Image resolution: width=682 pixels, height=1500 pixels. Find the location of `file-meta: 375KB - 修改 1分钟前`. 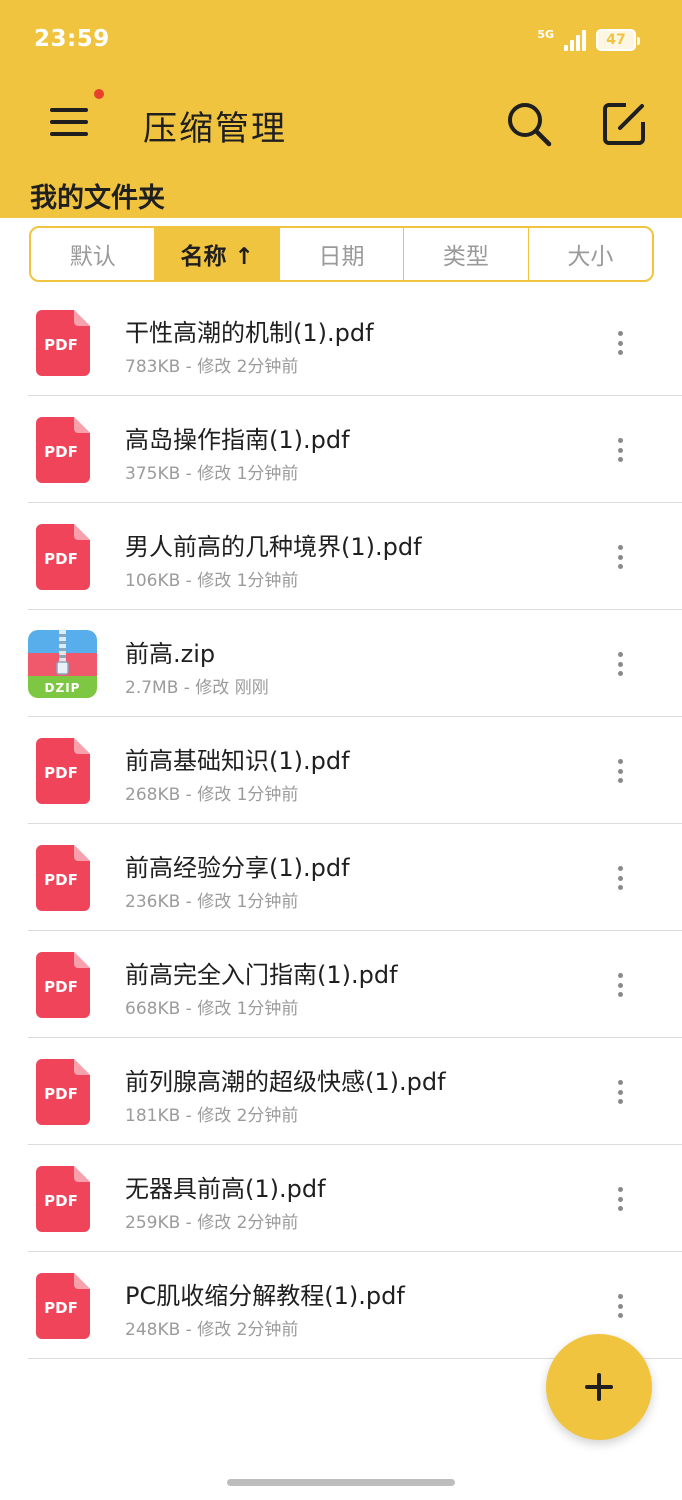

file-meta: 375KB - 修改 1分钟前 is located at coordinates (212, 474).